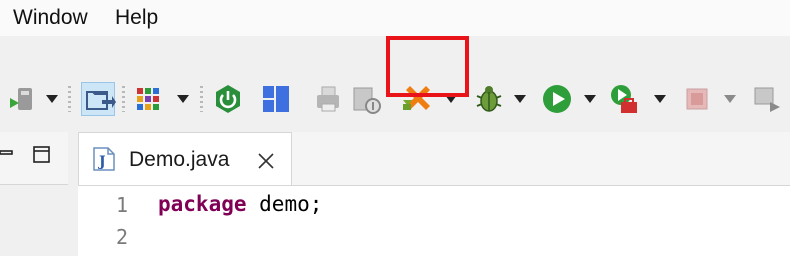 This screenshot has height=256, width=790. I want to click on run-button, so click(557, 99).